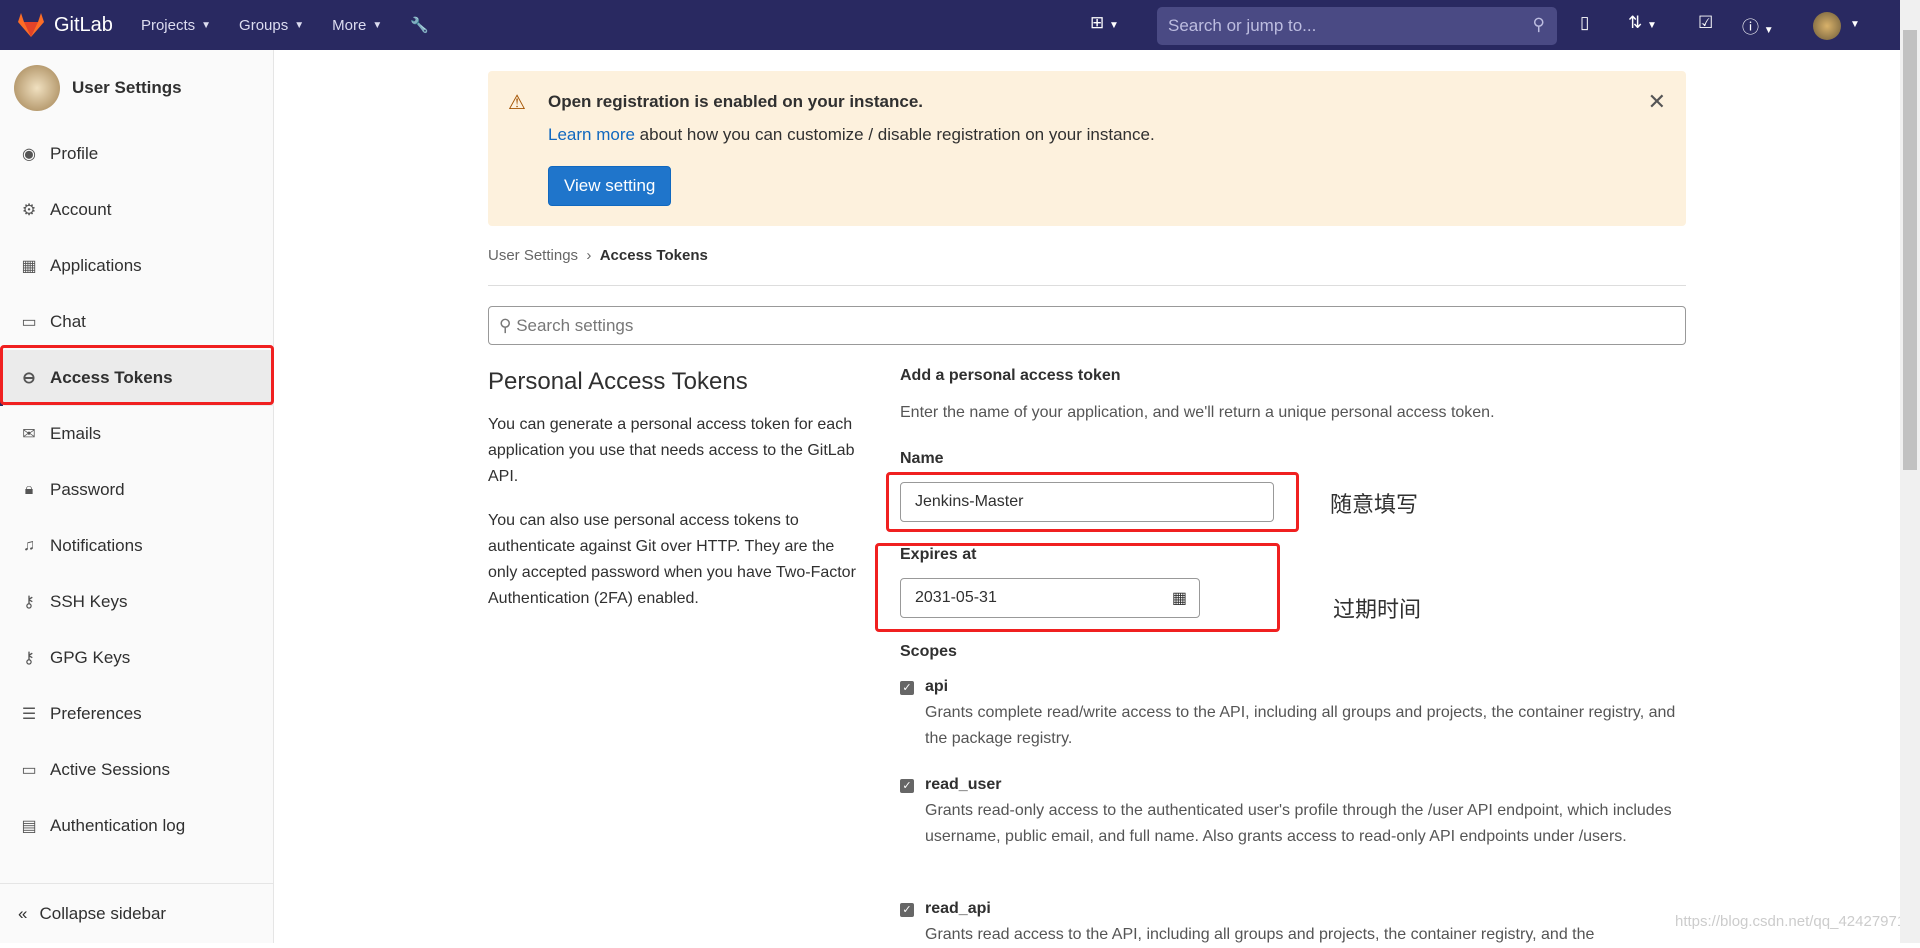  Describe the element at coordinates (168, 25) in the screenshot. I see `projects-label: Projects` at that location.